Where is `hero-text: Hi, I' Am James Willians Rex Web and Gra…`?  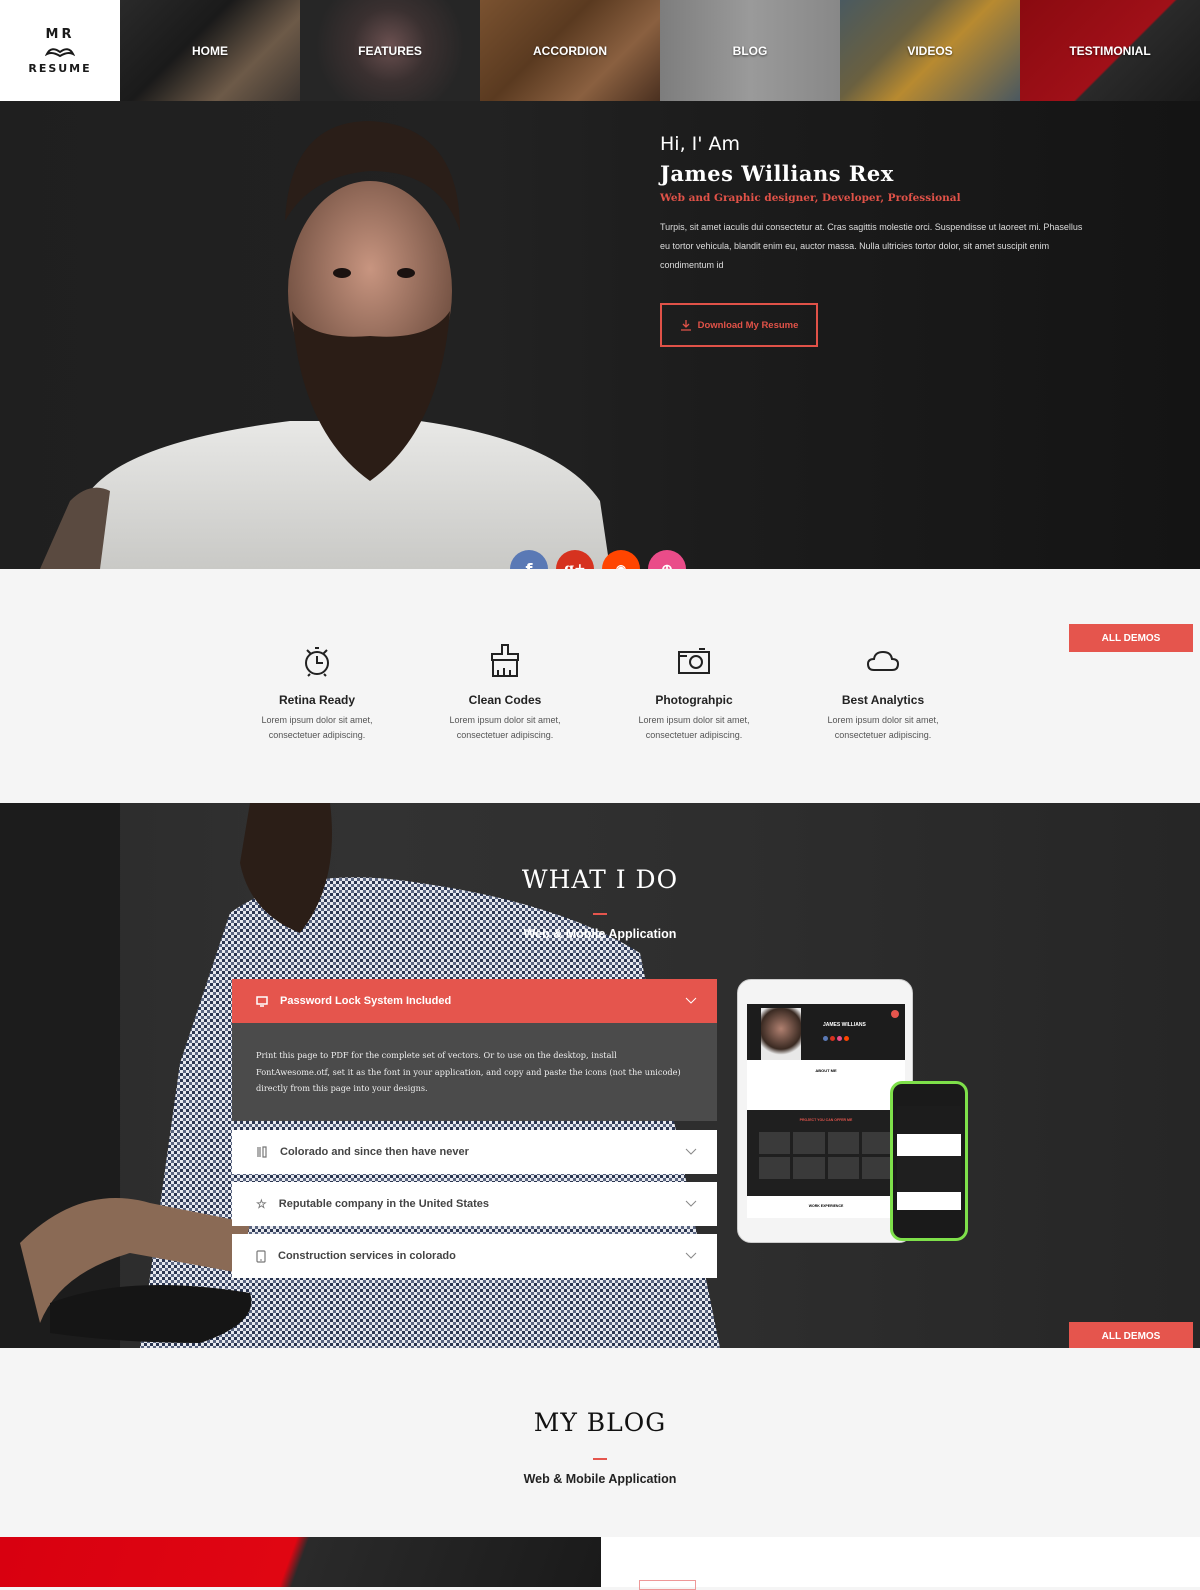 hero-text: Hi, I' Am James Willians Rex Web and Gra… is located at coordinates (875, 240).